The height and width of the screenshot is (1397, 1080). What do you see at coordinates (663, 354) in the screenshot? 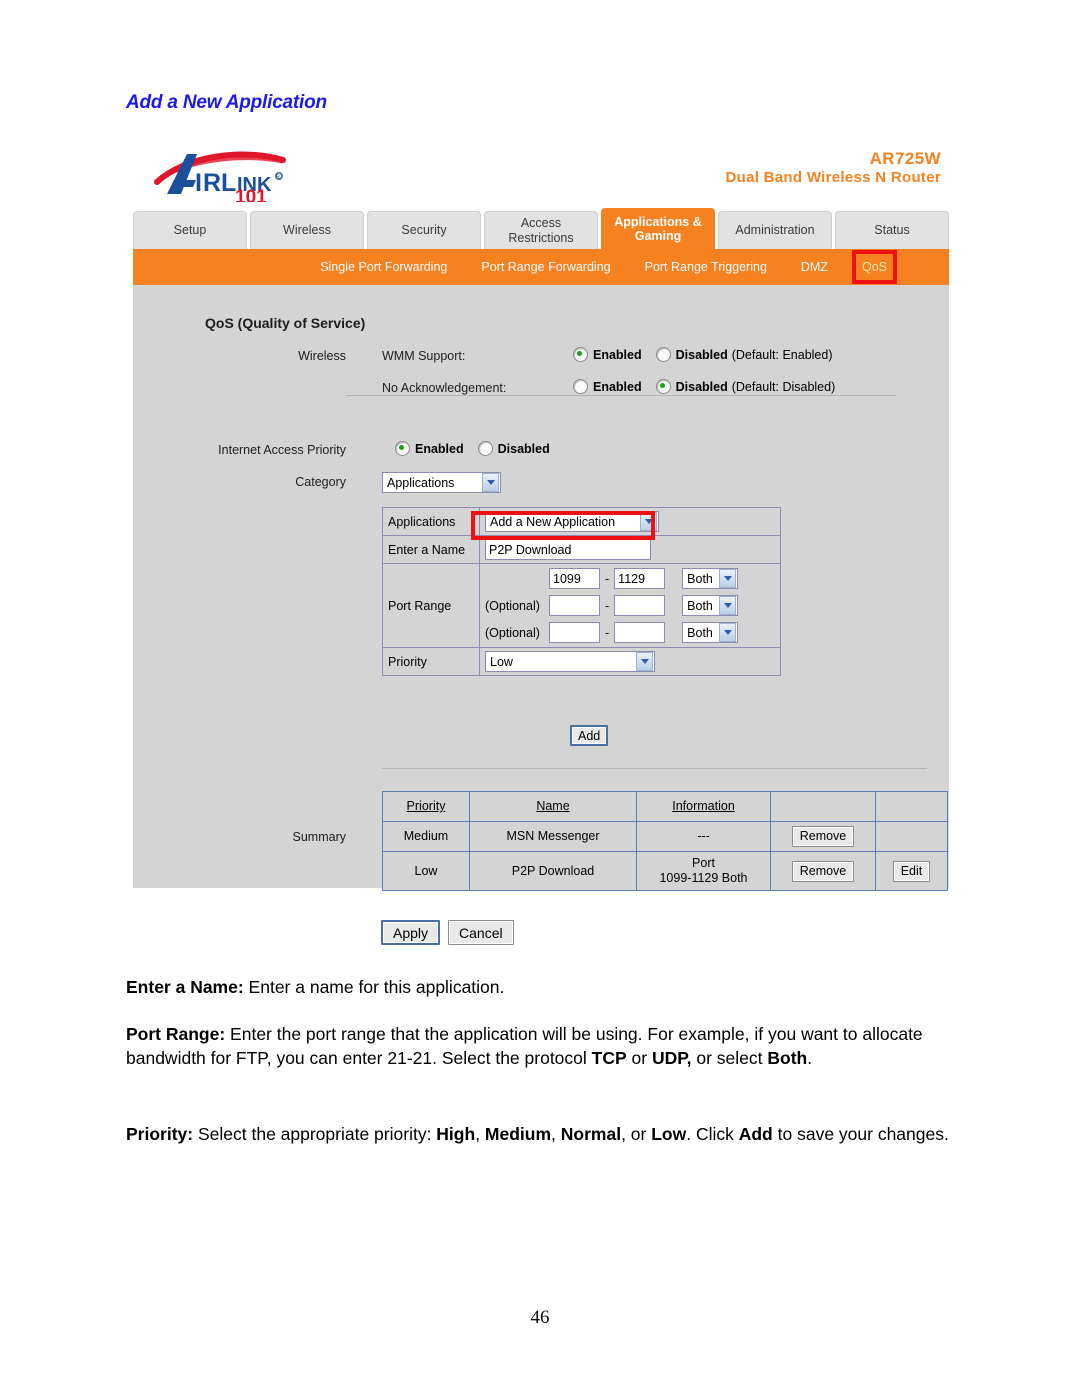
I see `radio-wmm-disabled` at bounding box center [663, 354].